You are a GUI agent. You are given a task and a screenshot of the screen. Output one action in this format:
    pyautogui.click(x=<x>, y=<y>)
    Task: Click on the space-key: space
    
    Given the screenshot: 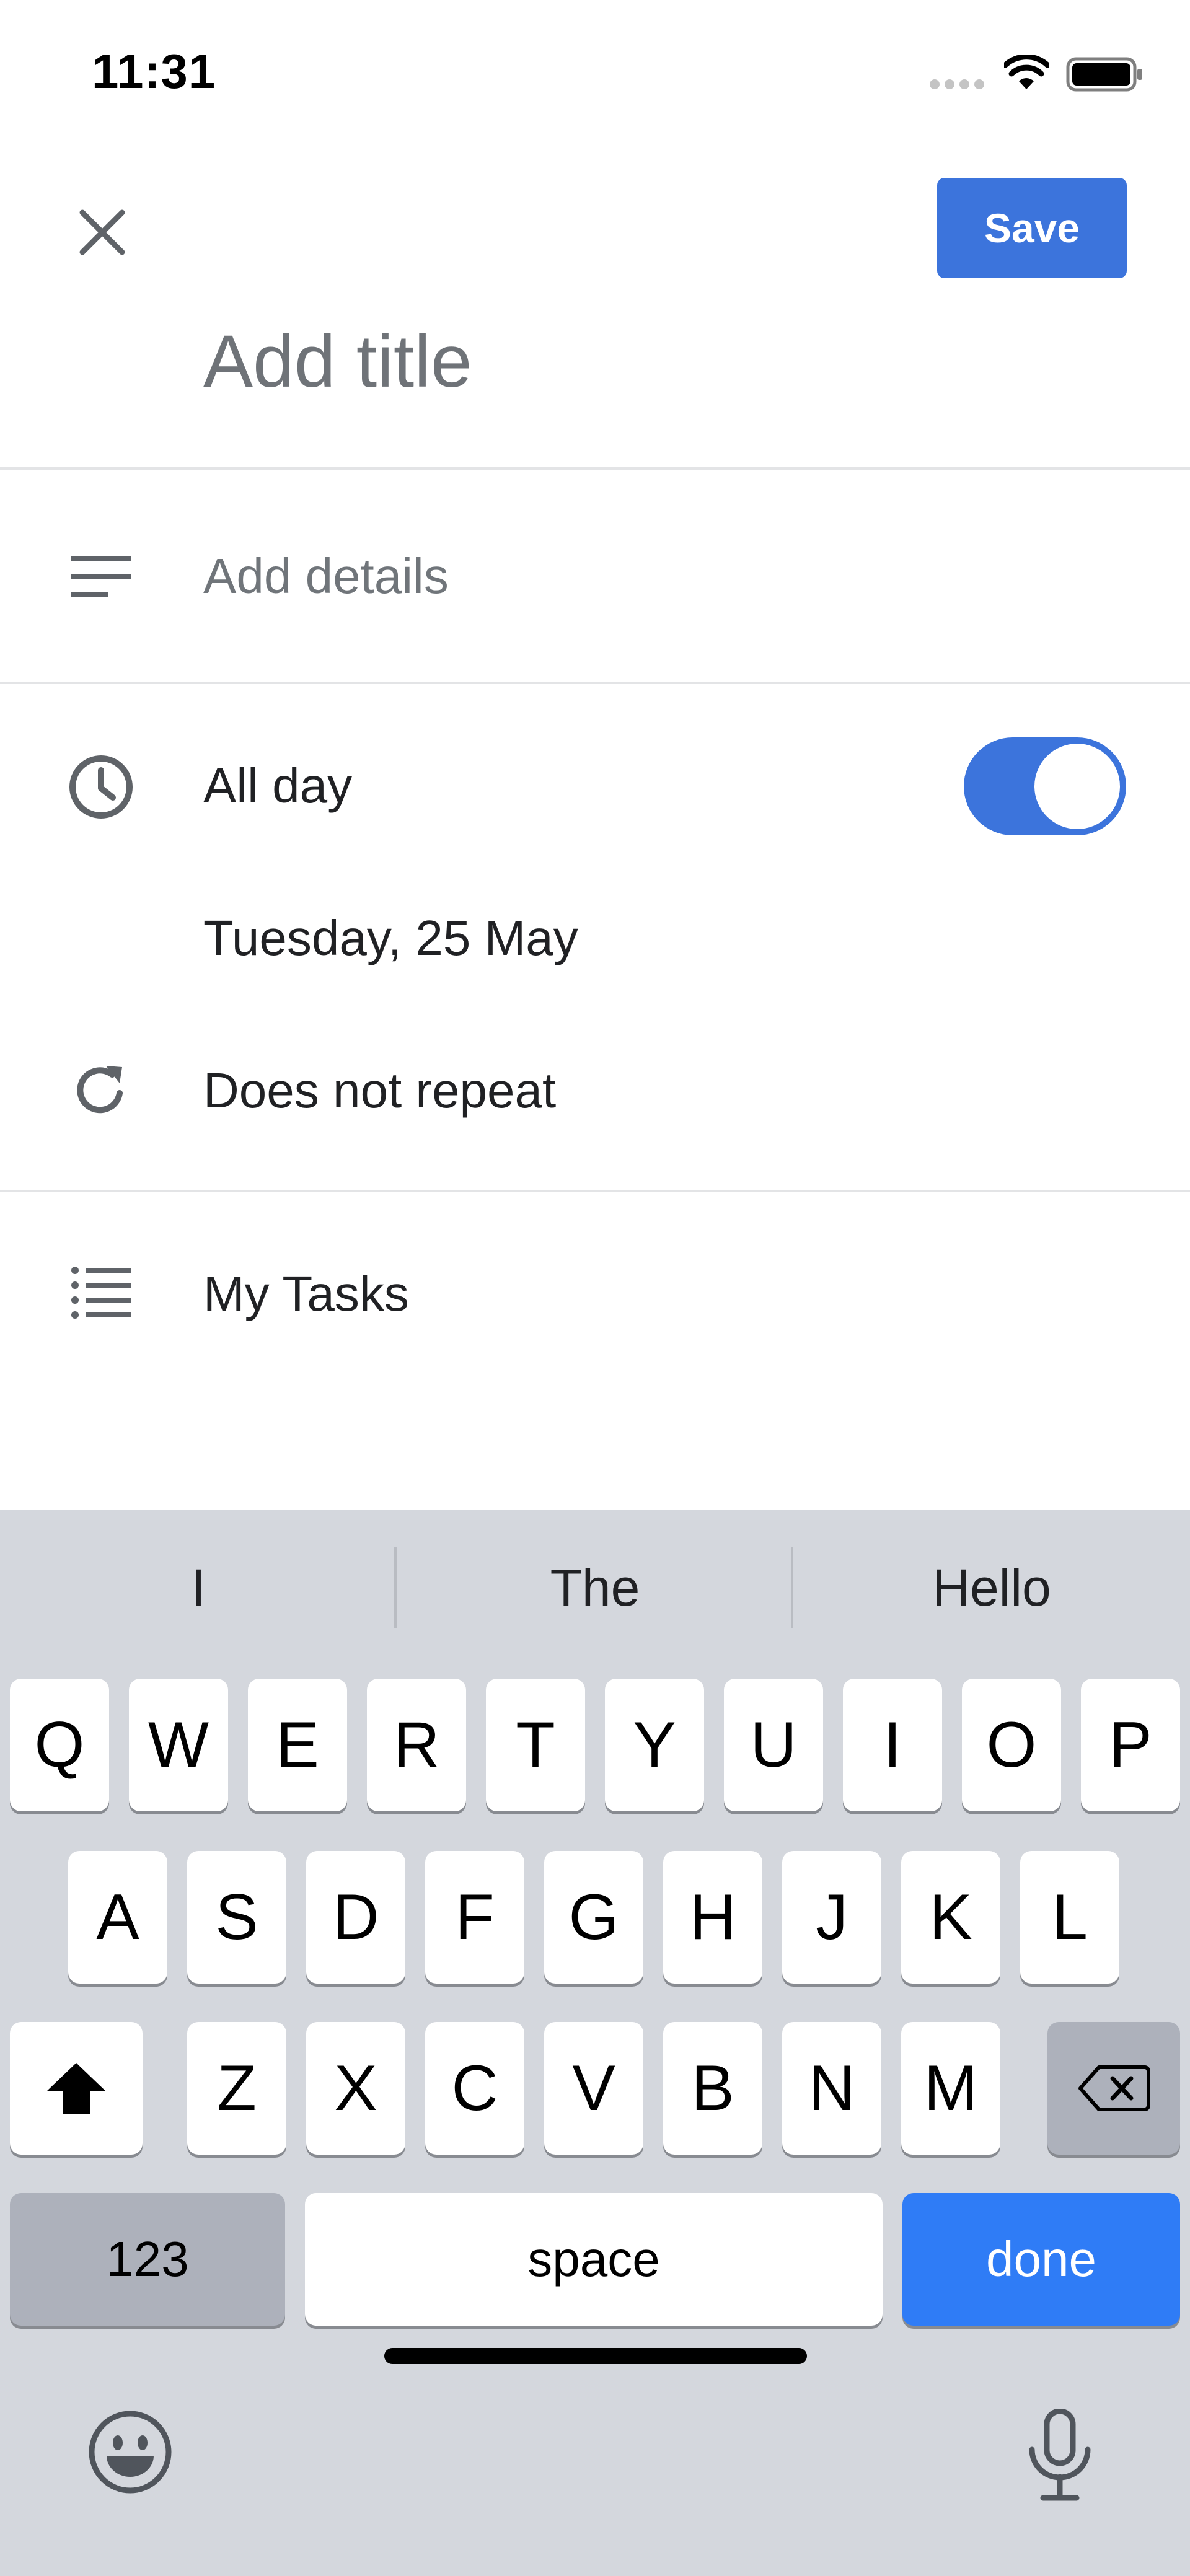 What is the action you would take?
    pyautogui.click(x=594, y=2259)
    